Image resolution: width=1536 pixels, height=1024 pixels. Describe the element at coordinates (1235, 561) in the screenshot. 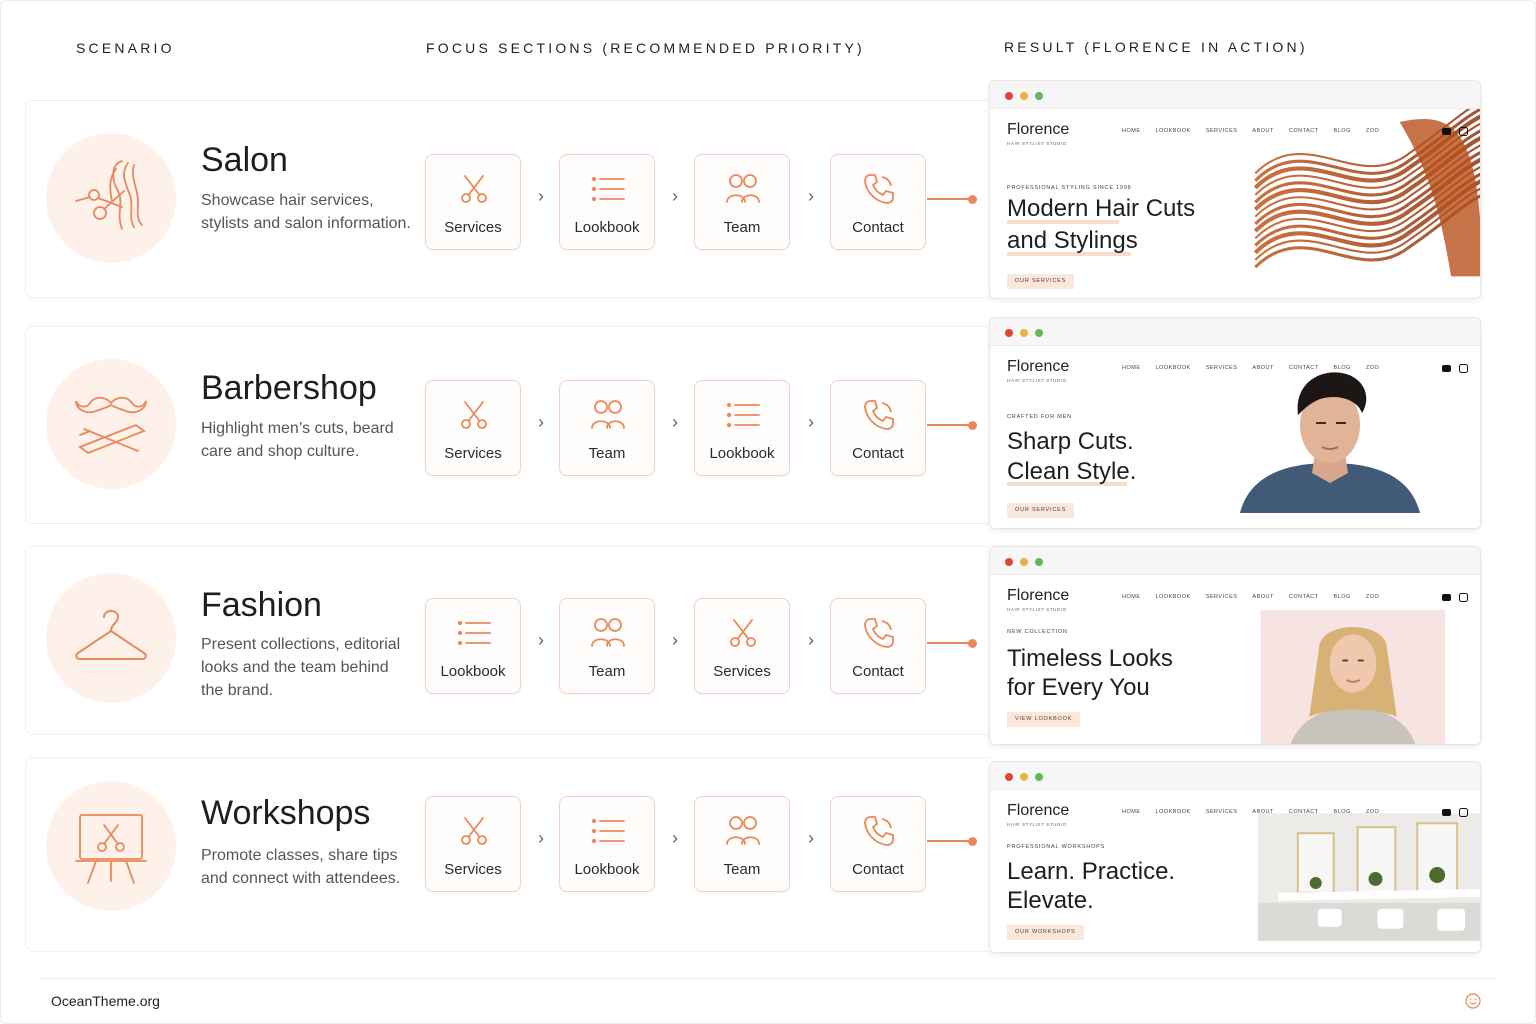

I see `browser-toolbar` at that location.